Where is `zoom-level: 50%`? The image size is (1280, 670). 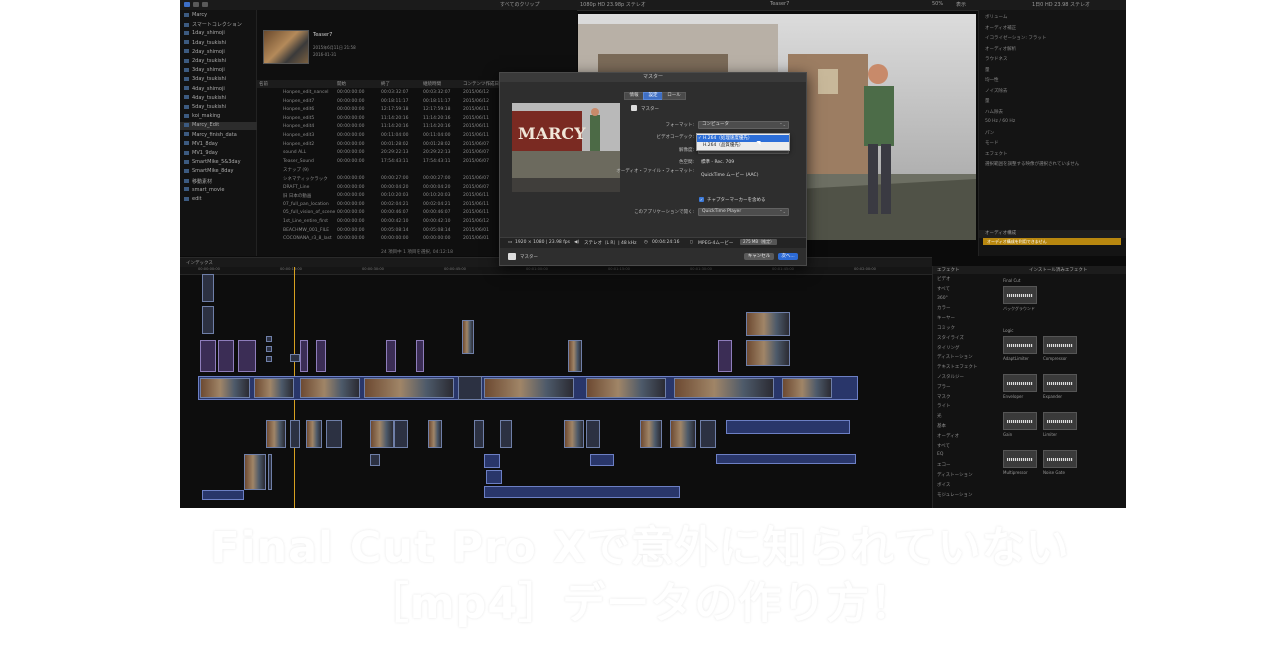 zoom-level: 50% is located at coordinates (937, 4).